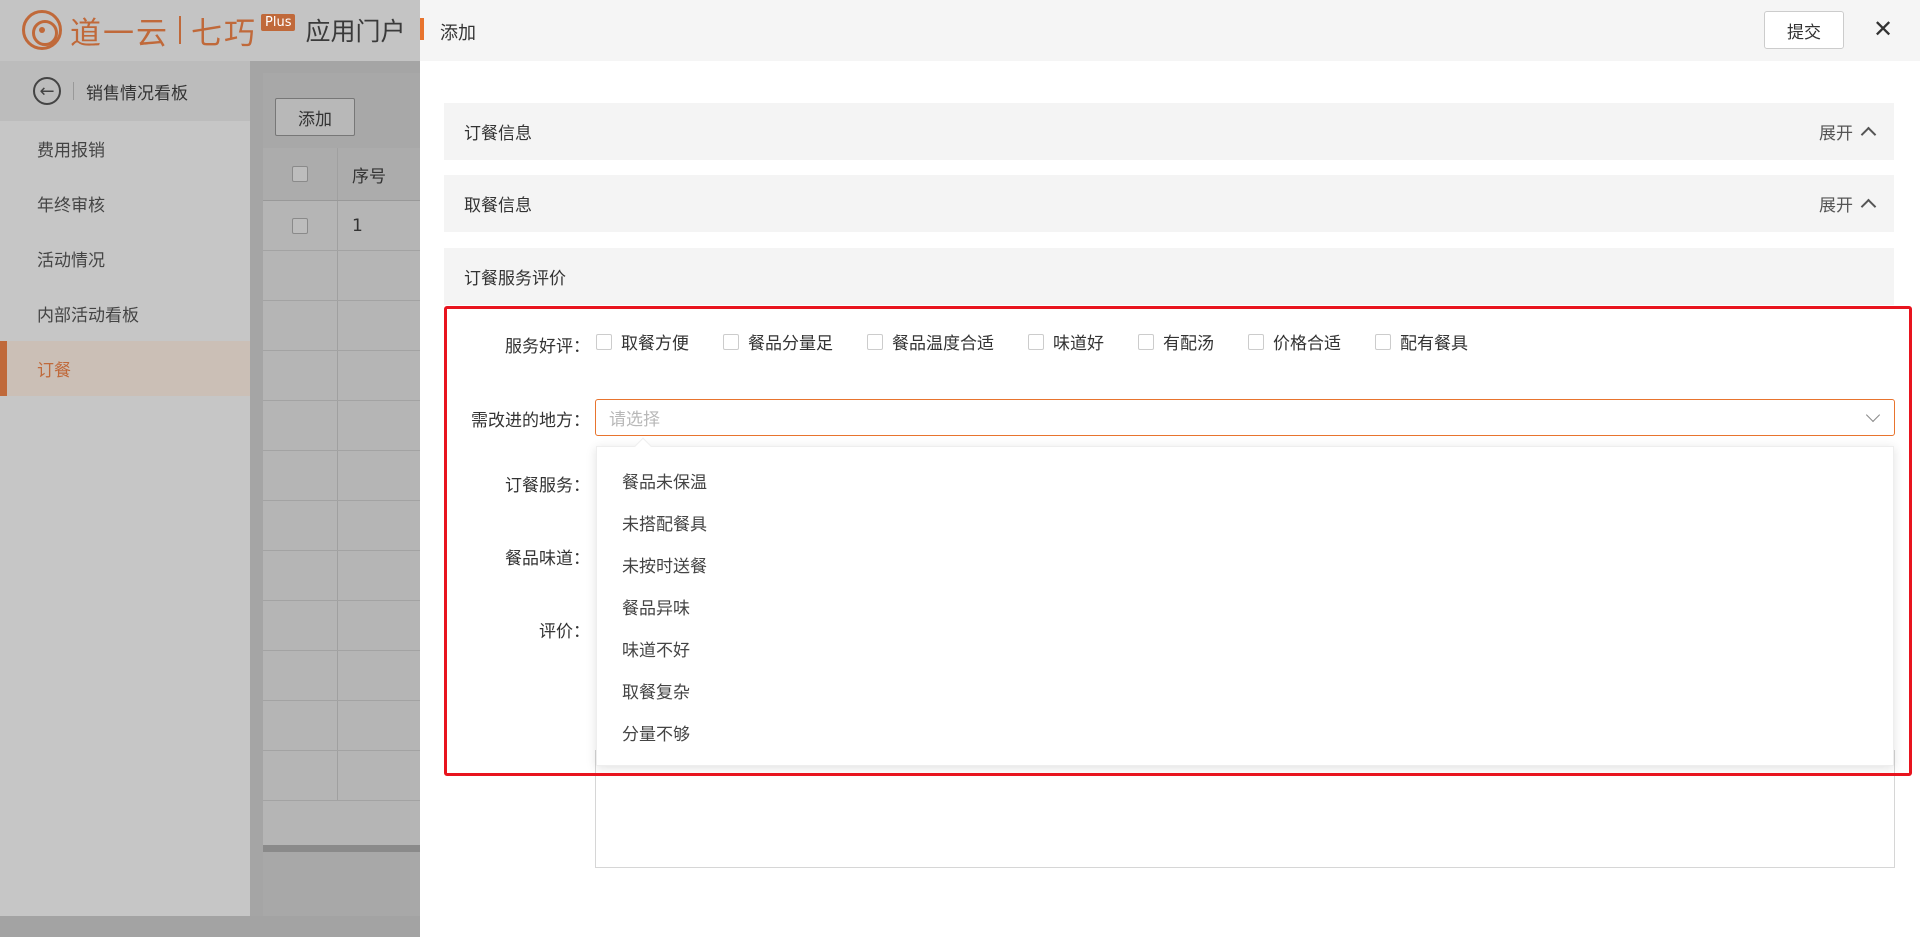  What do you see at coordinates (1245, 564) in the screenshot?
I see `dropdown-option: 未按时送餐` at bounding box center [1245, 564].